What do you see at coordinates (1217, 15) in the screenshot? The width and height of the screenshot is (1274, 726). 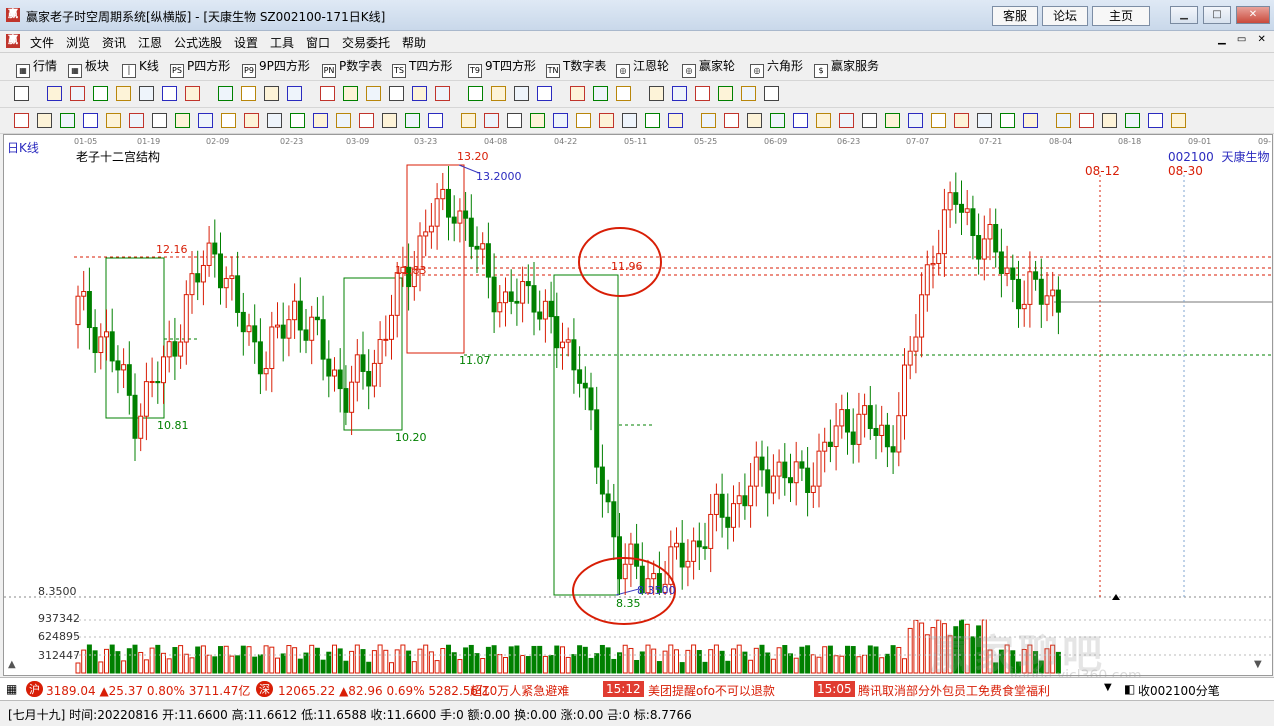 I see `maximize-icon: □` at bounding box center [1217, 15].